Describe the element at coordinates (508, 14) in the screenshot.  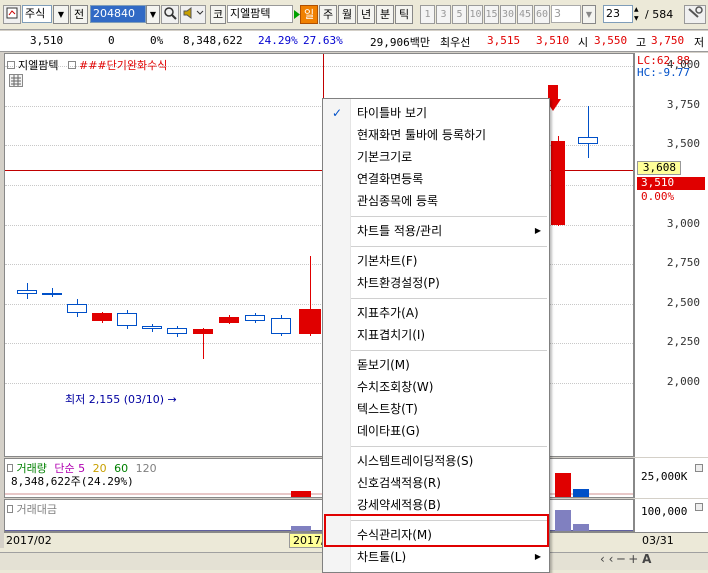
I see `interval-30-button: 30` at that location.